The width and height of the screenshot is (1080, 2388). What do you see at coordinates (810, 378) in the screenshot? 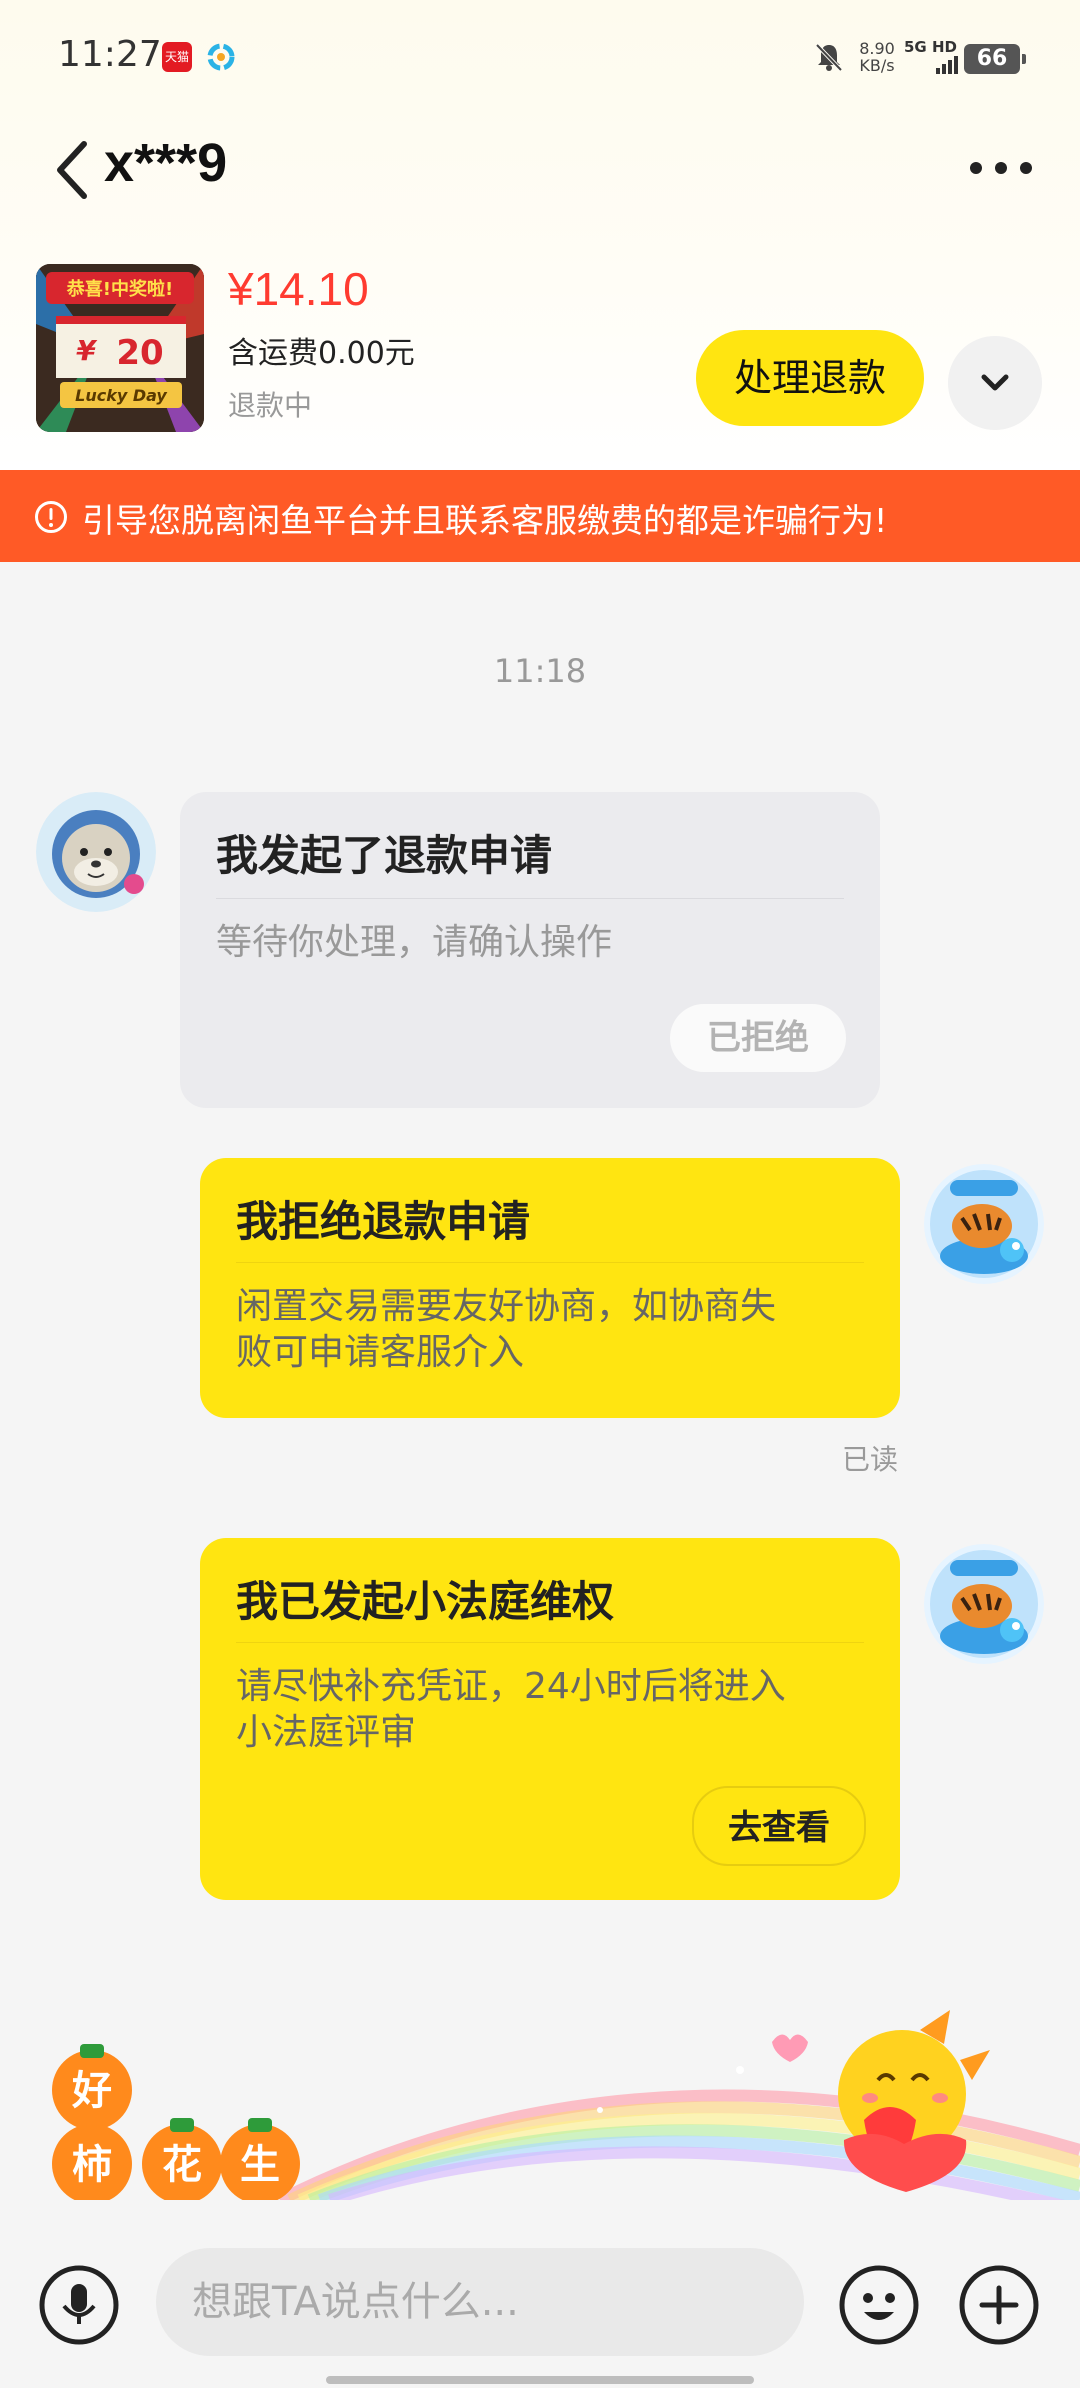
I see `process-refund-button: 处理退款` at bounding box center [810, 378].